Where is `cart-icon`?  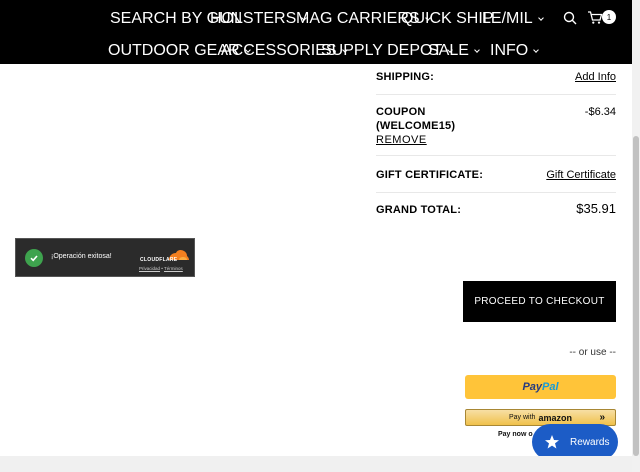
cart-icon is located at coordinates (595, 17).